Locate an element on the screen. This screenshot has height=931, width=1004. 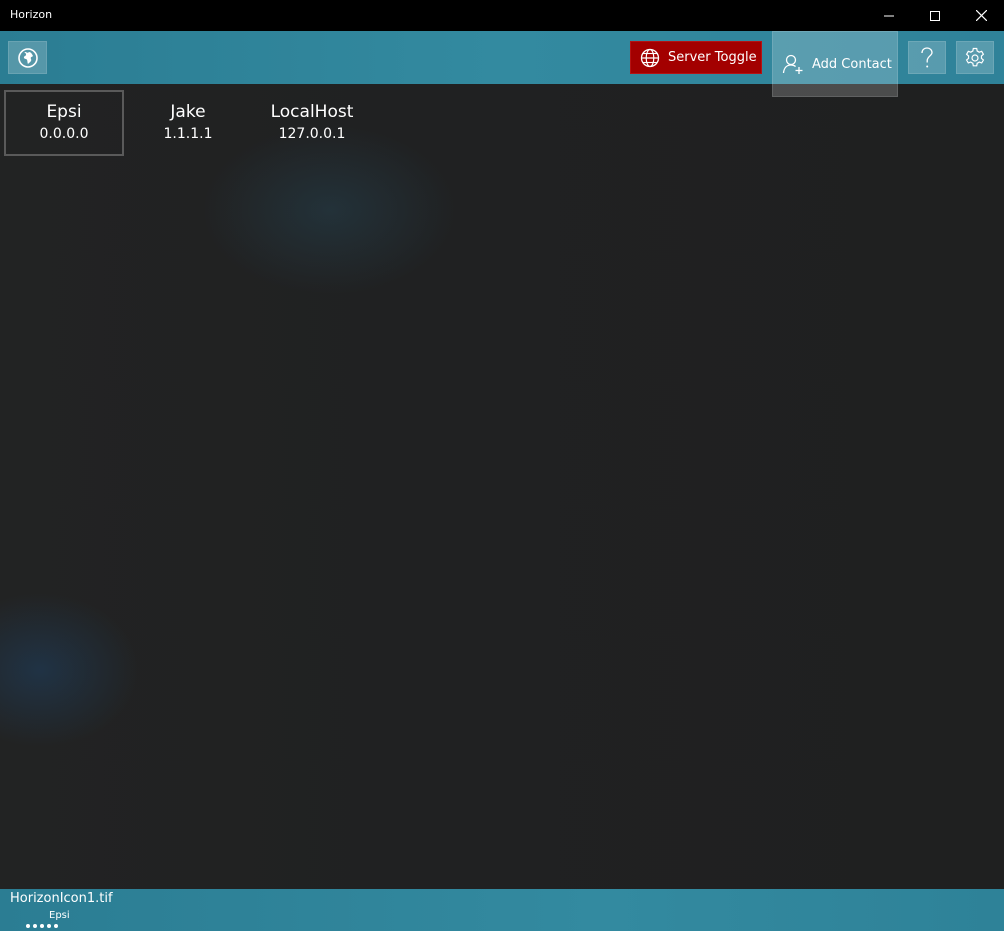
toolbar: Server Toggle Add Contact is located at coordinates (502, 64).